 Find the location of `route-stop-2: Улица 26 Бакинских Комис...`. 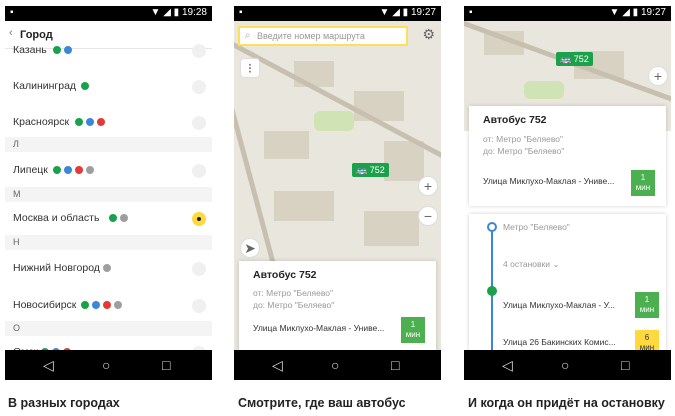

route-stop-2: Улица 26 Бакинских Комис... is located at coordinates (559, 342).